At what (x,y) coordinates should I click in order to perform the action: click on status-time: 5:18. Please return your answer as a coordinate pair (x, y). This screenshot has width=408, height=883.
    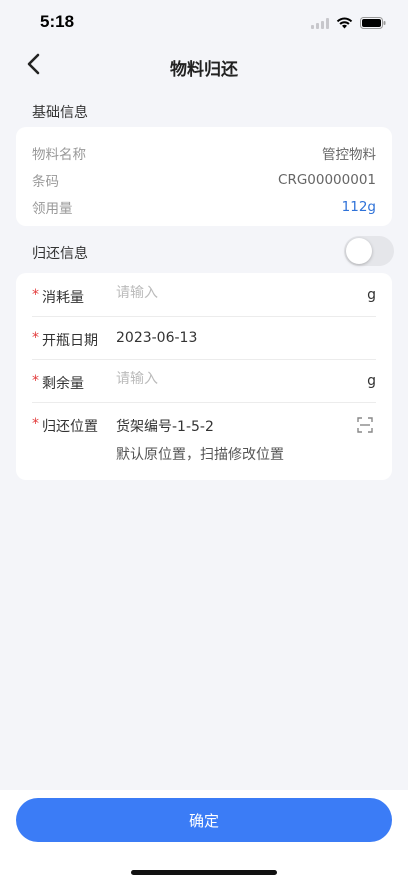
    Looking at the image, I should click on (57, 21).